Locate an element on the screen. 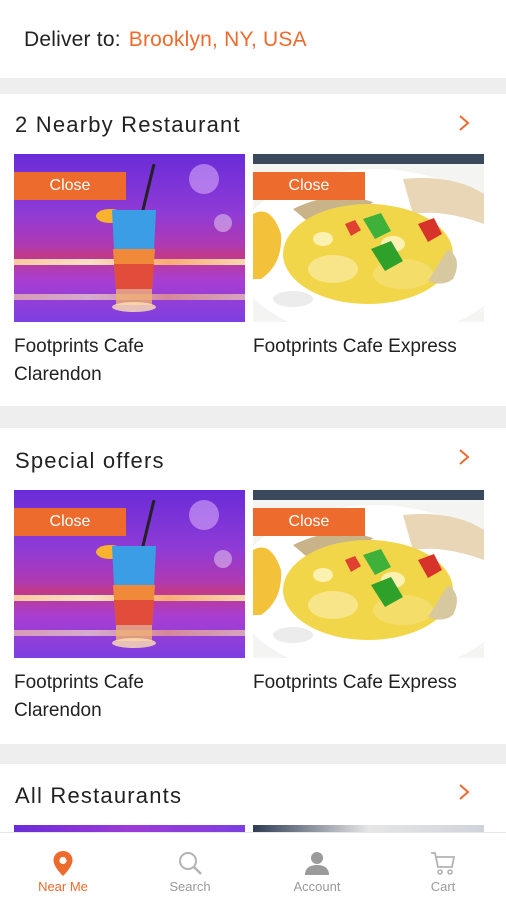 This screenshot has height=900, width=506. location-pin-icon is located at coordinates (63, 863).